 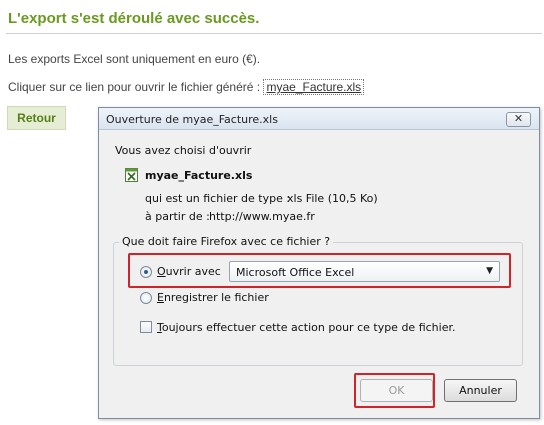 I want to click on save-file-radio, so click(x=146, y=298).